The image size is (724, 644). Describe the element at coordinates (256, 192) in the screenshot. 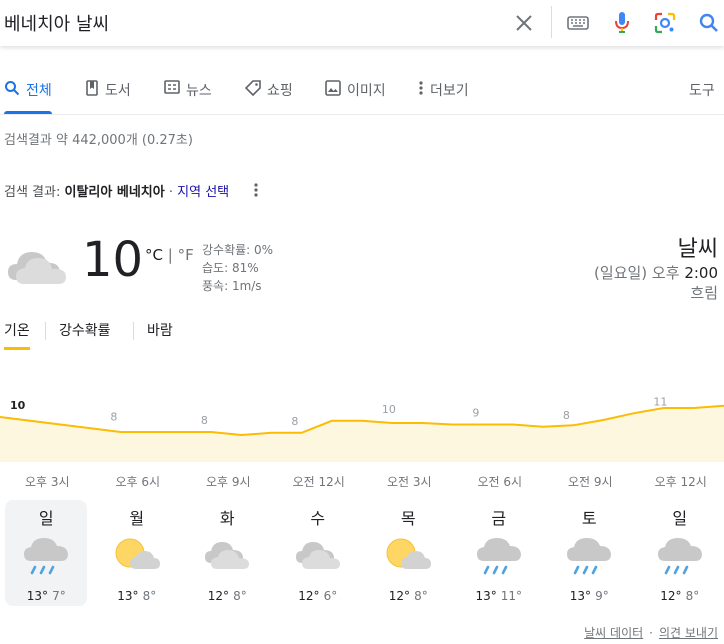

I see `more-vert-icon` at that location.